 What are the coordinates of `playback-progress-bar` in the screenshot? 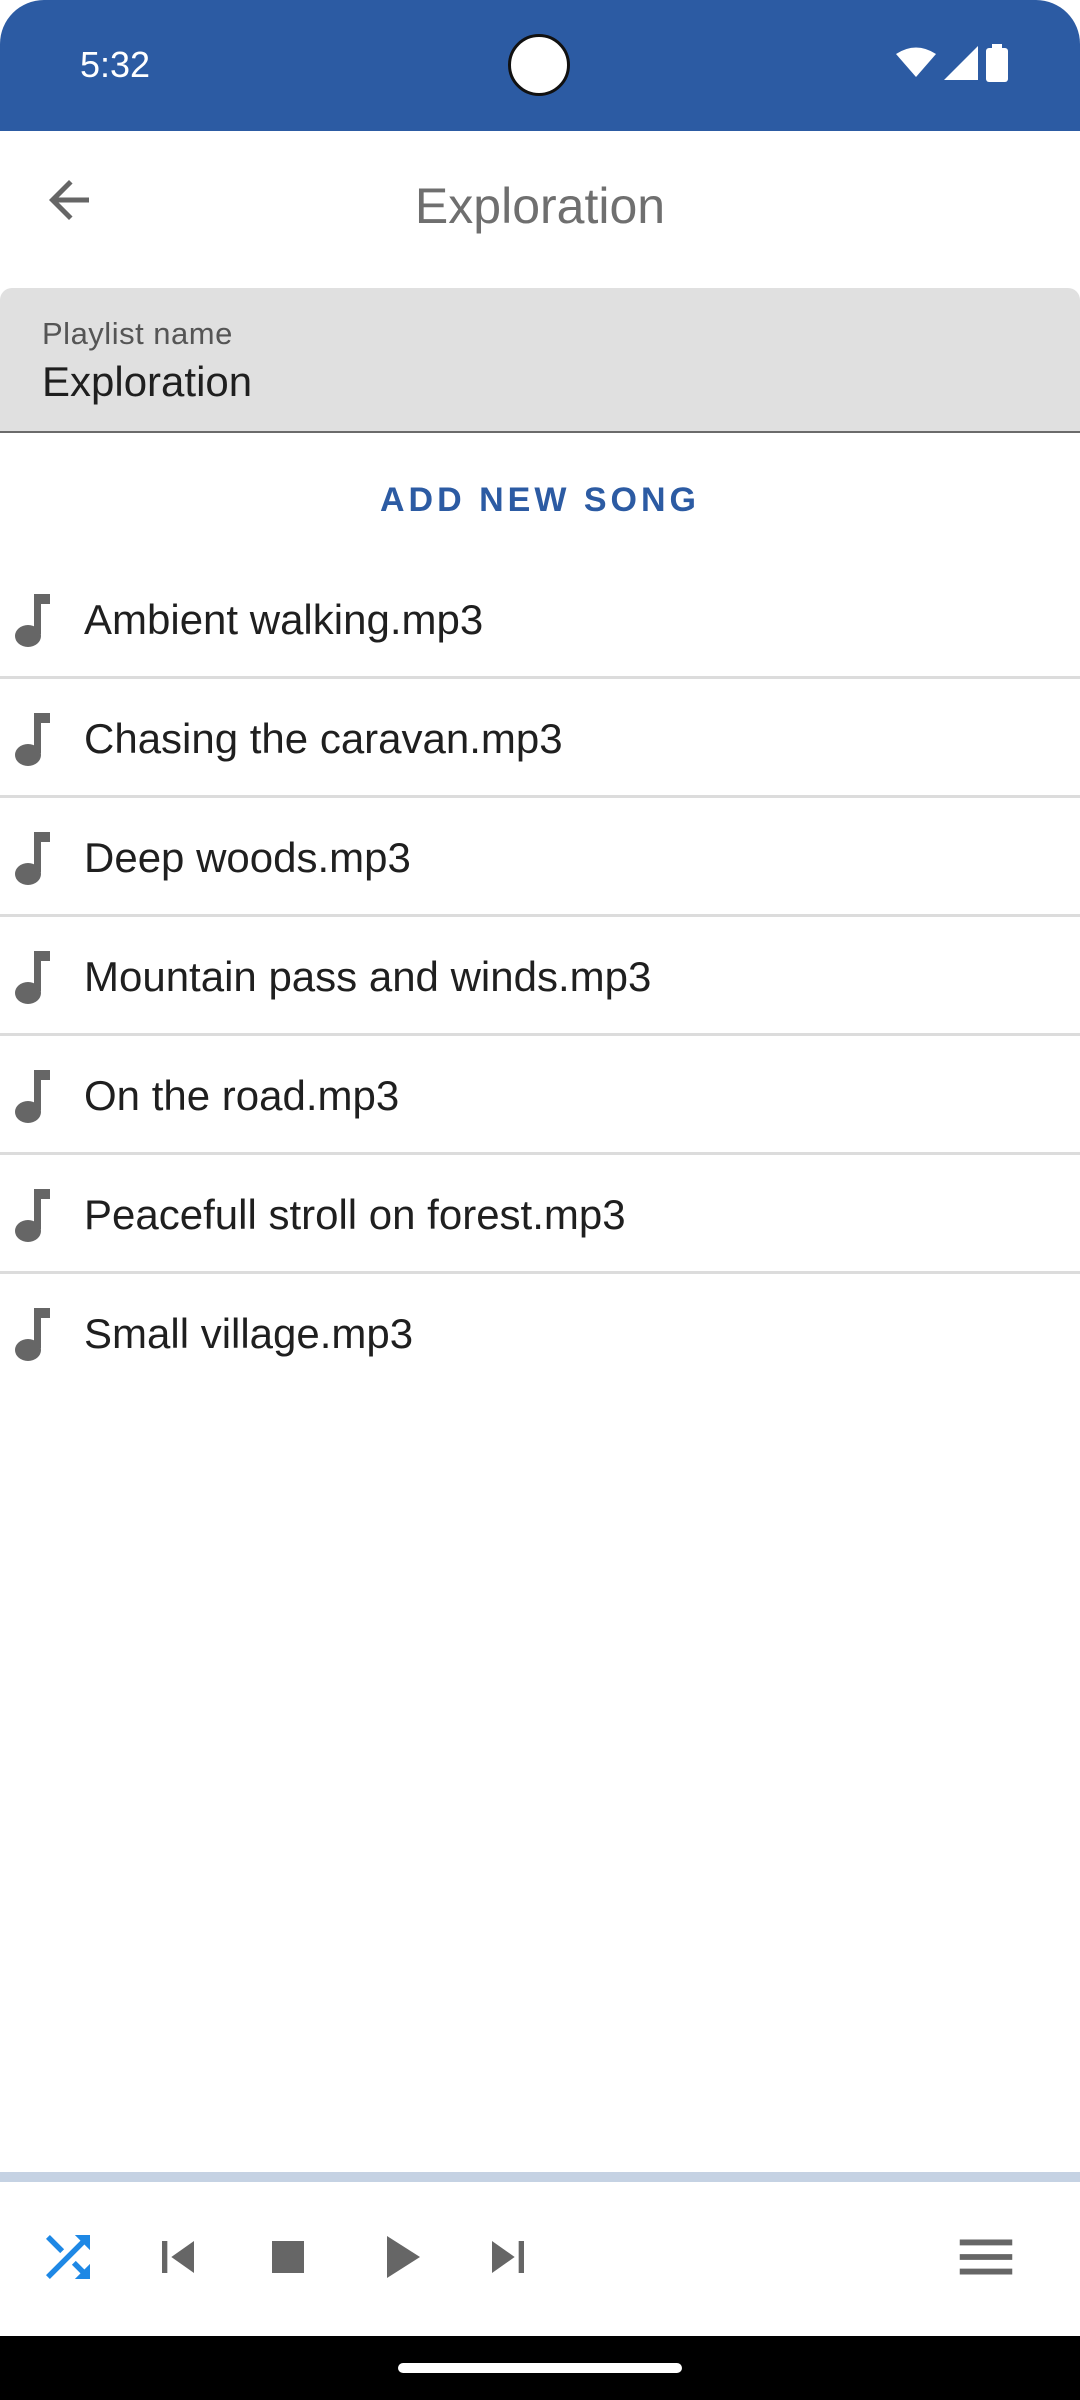 It's located at (540, 2177).